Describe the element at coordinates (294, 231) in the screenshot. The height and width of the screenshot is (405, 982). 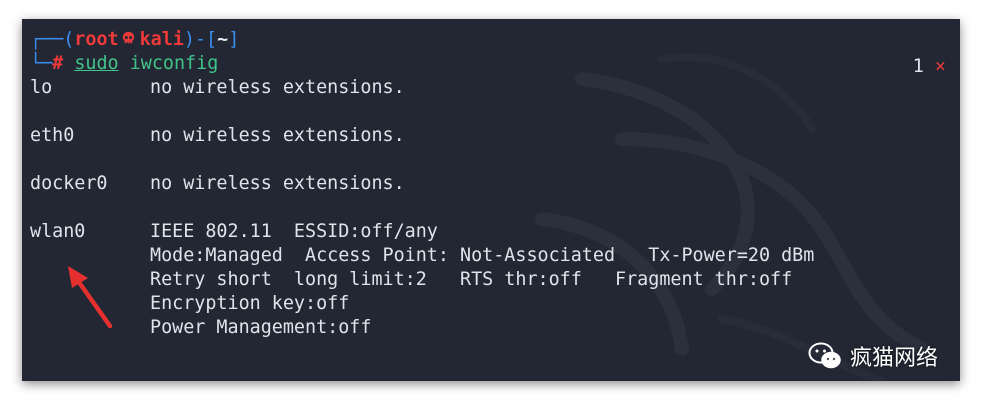
I see `interface-info: IEEE 802.11 ESSID:off/any` at that location.